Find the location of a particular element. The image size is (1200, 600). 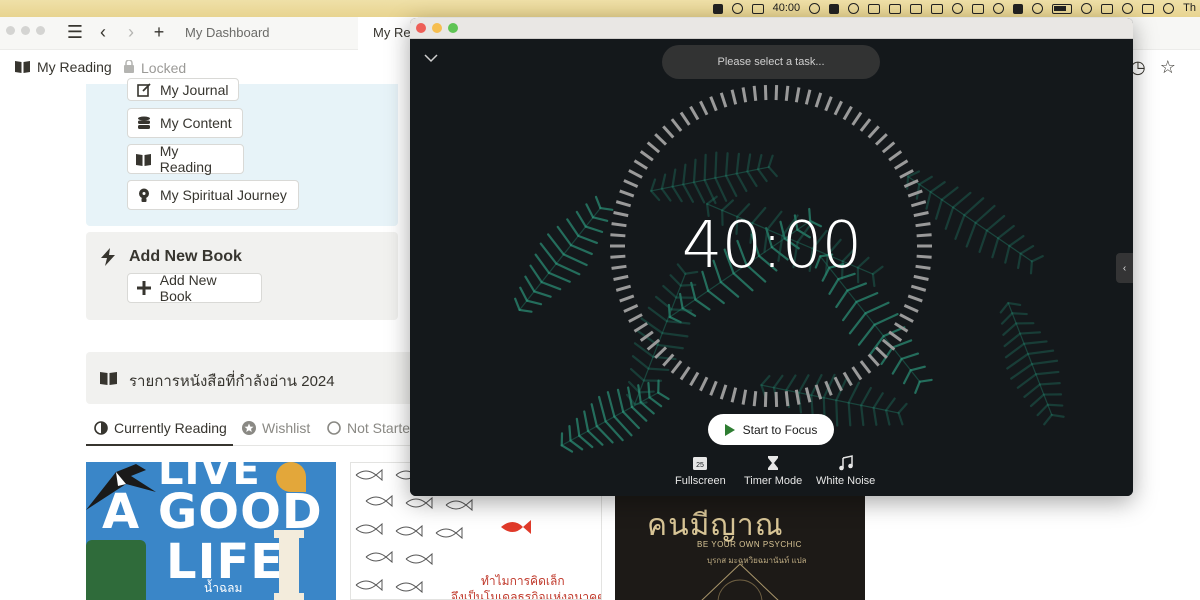

cover-subtitle: BE YOUR OWN PSYCHIC is located at coordinates (749, 544).